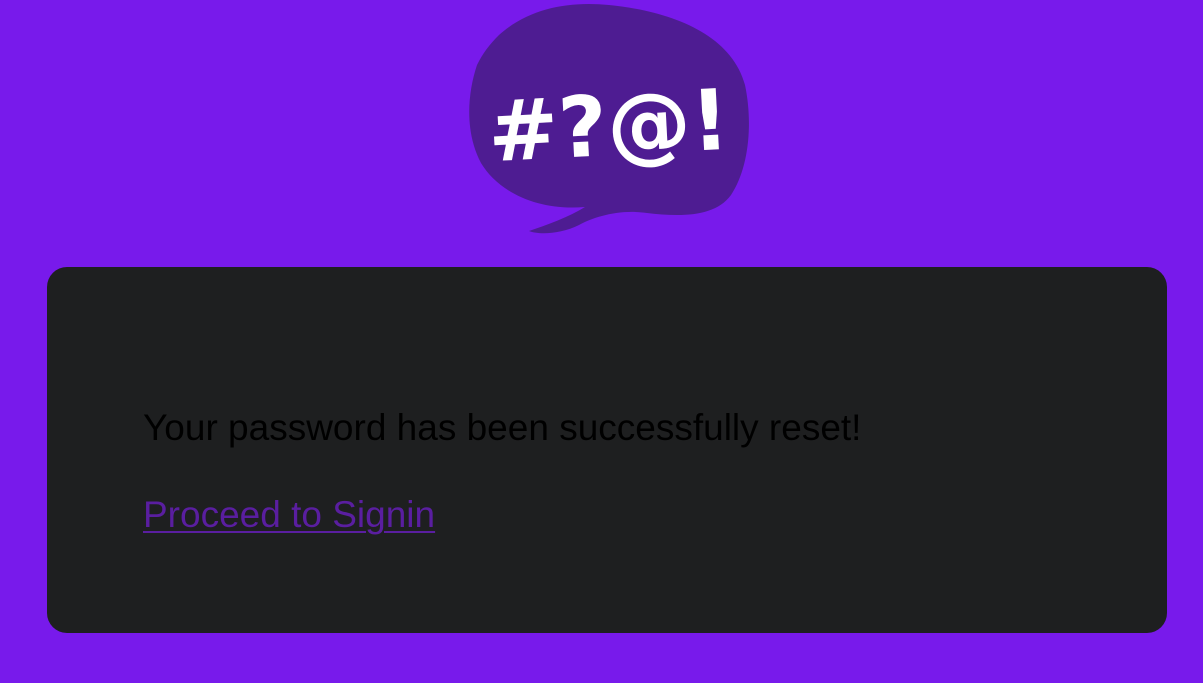 This screenshot has height=683, width=1203. I want to click on app-logo: #?@!, so click(609, 119).